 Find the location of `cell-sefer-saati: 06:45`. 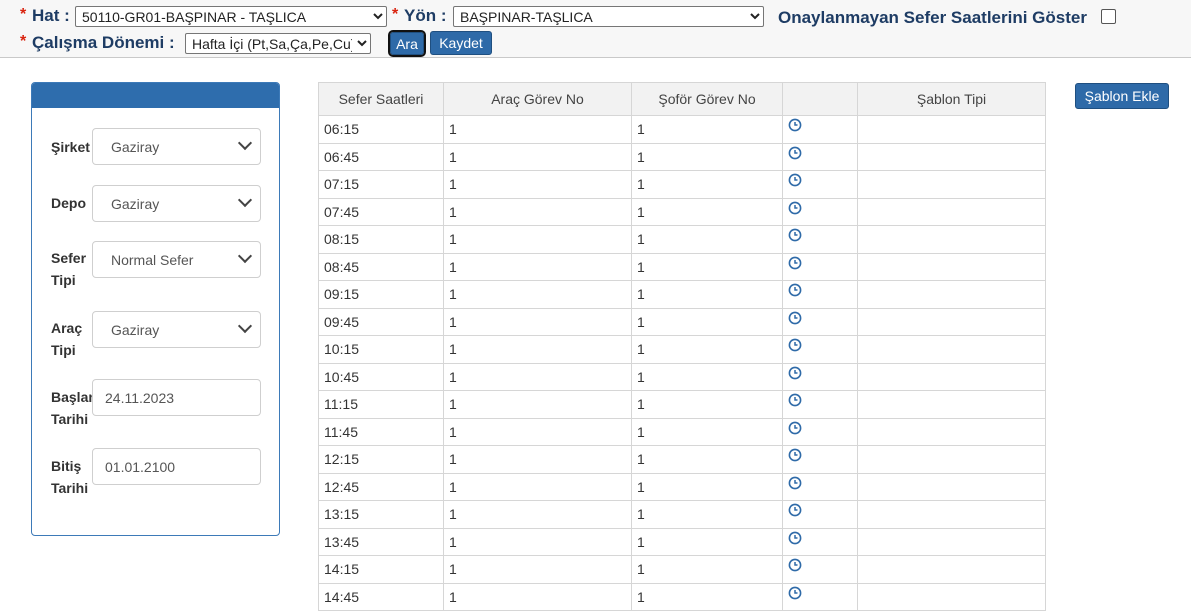

cell-sefer-saati: 06:45 is located at coordinates (381, 156).